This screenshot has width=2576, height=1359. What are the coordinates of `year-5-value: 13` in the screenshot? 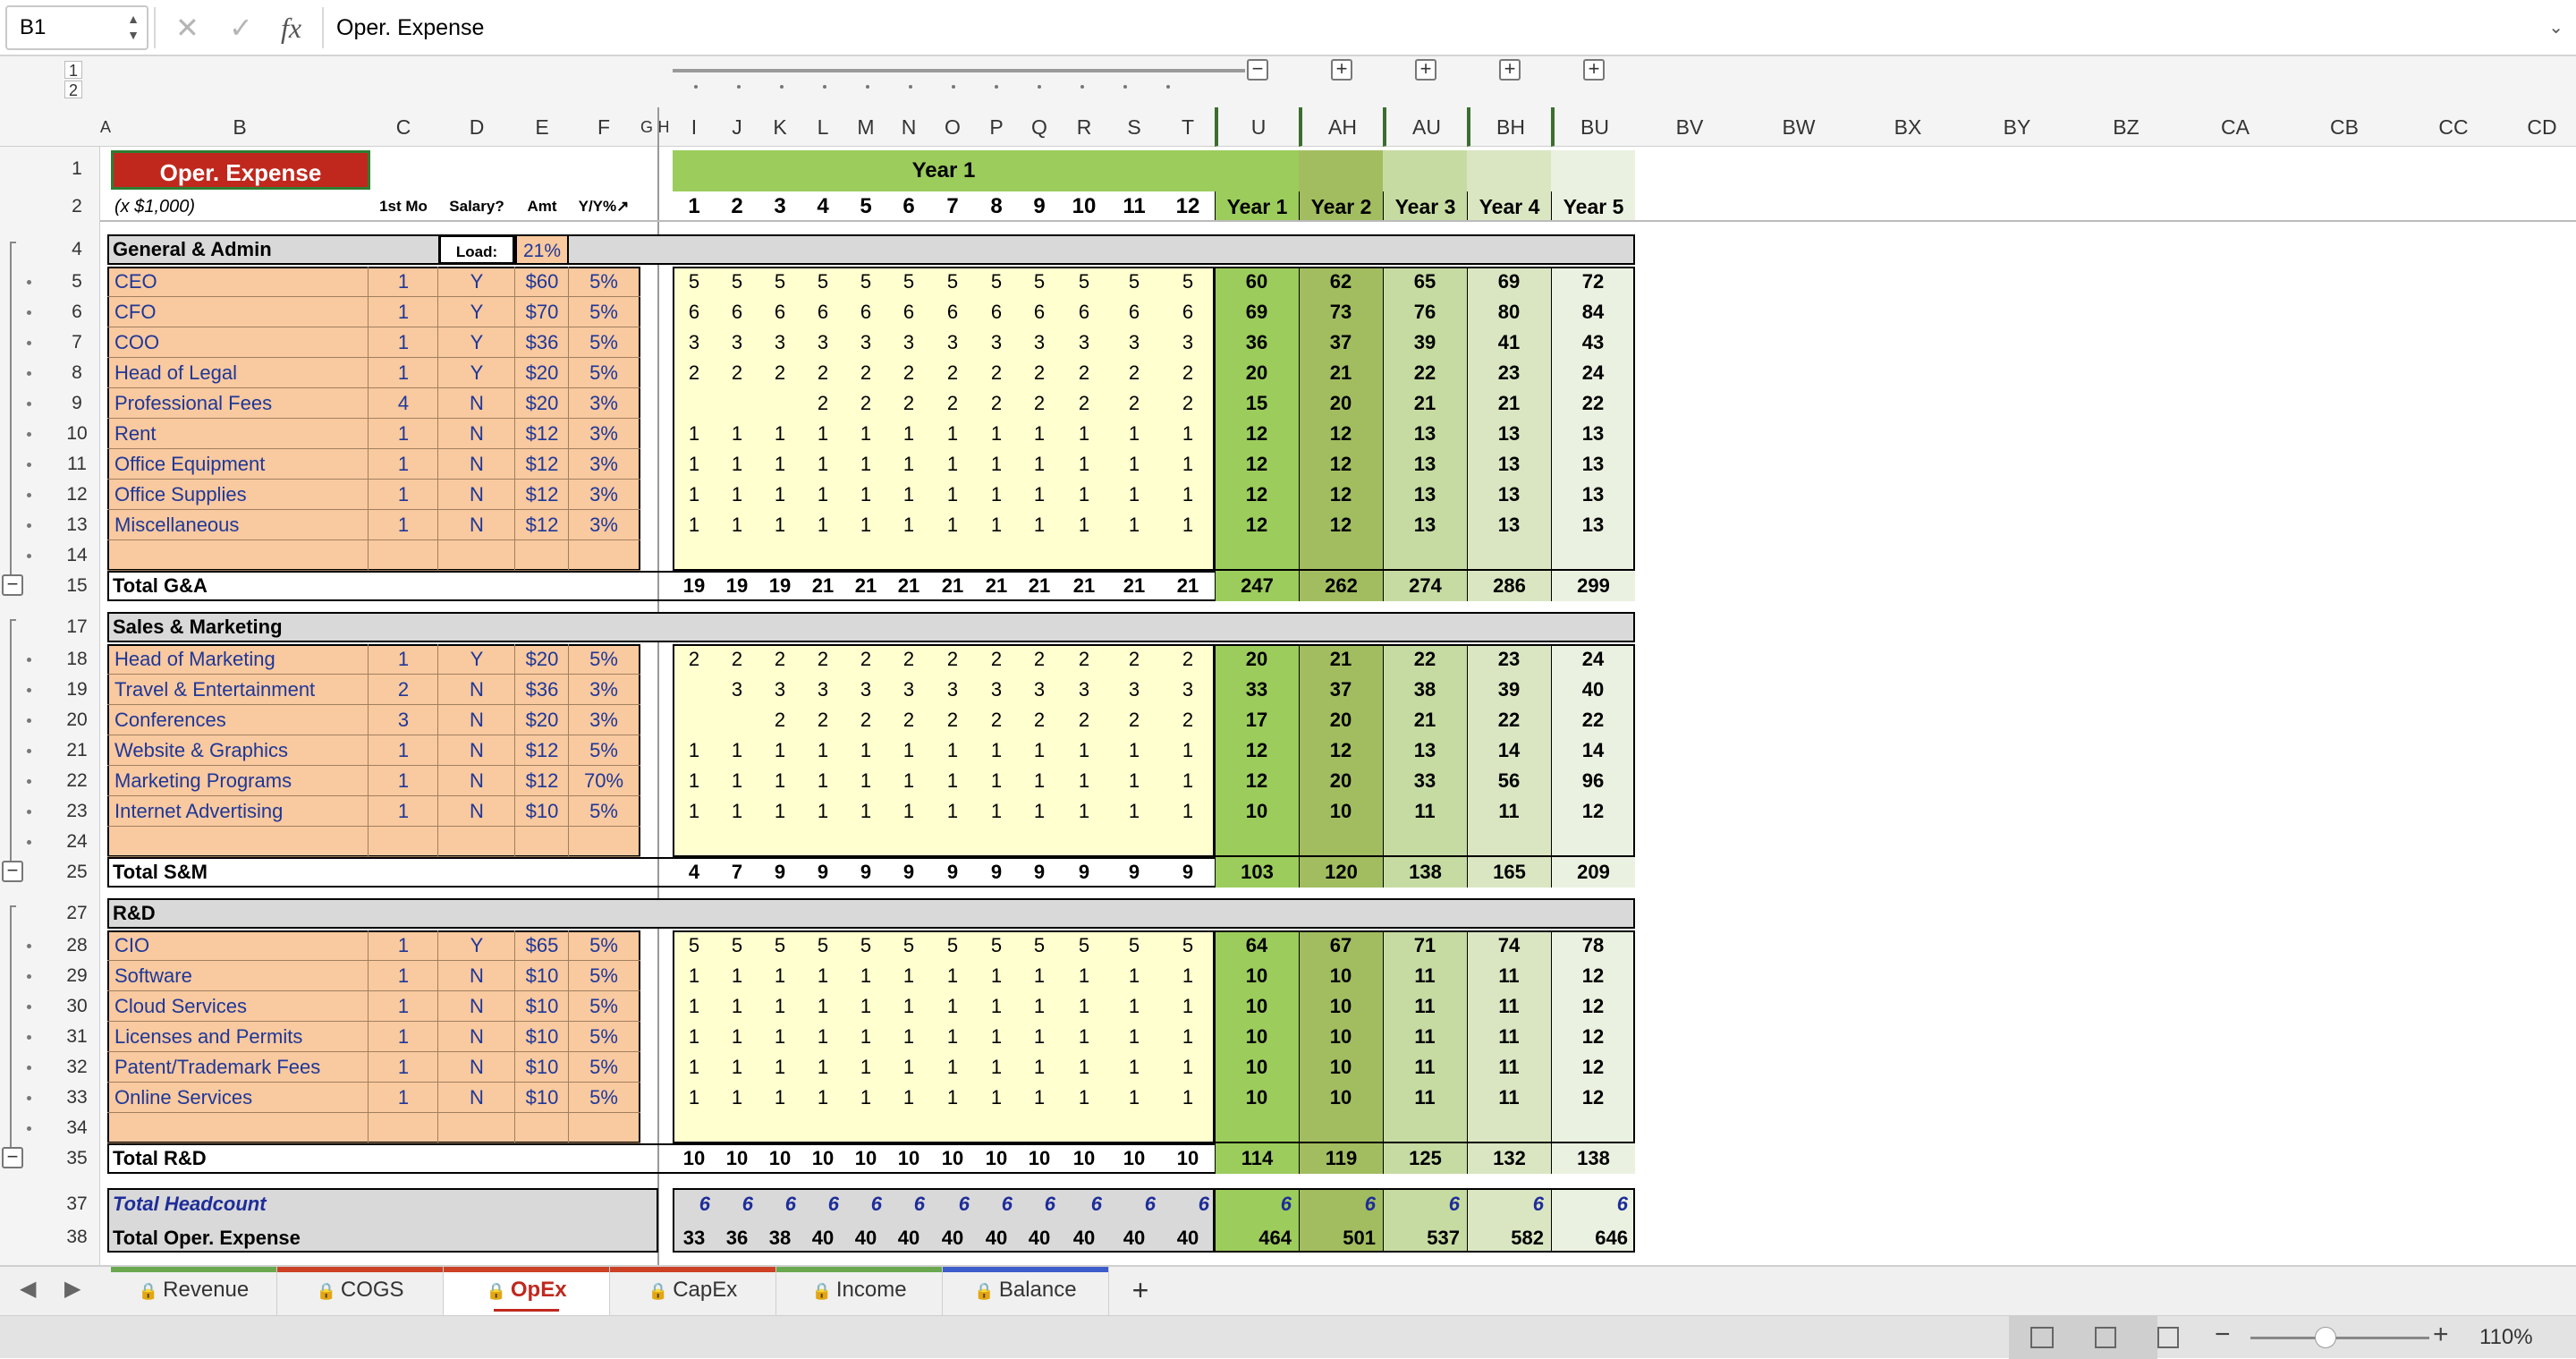 It's located at (1593, 495).